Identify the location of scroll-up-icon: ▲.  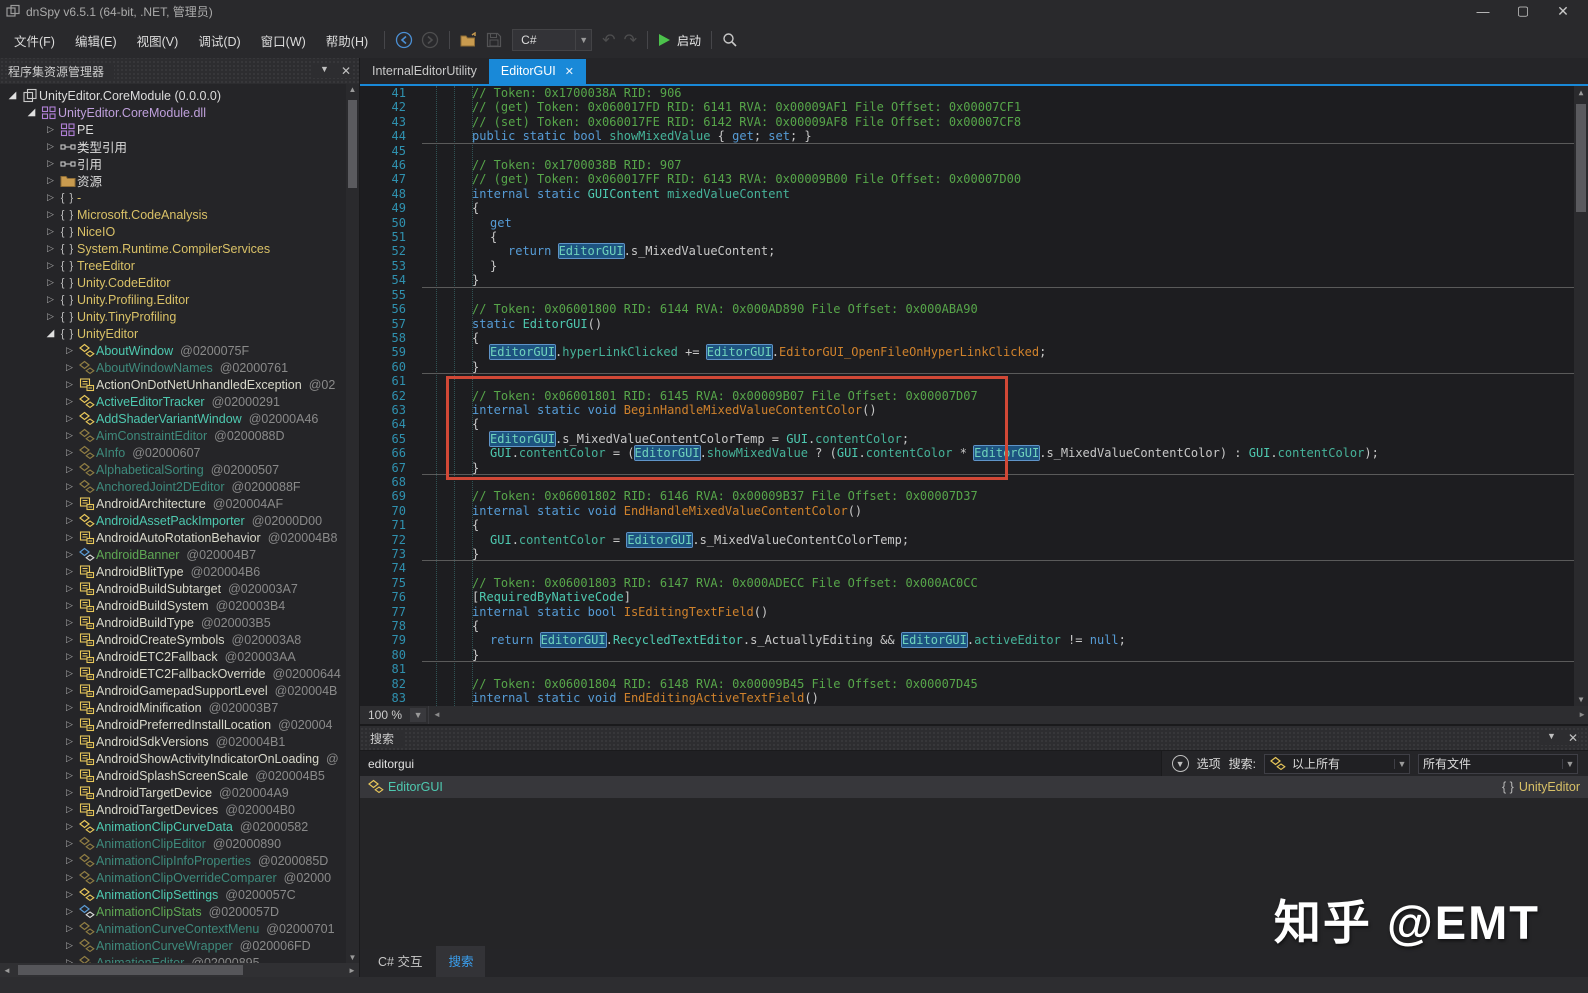
(1581, 92).